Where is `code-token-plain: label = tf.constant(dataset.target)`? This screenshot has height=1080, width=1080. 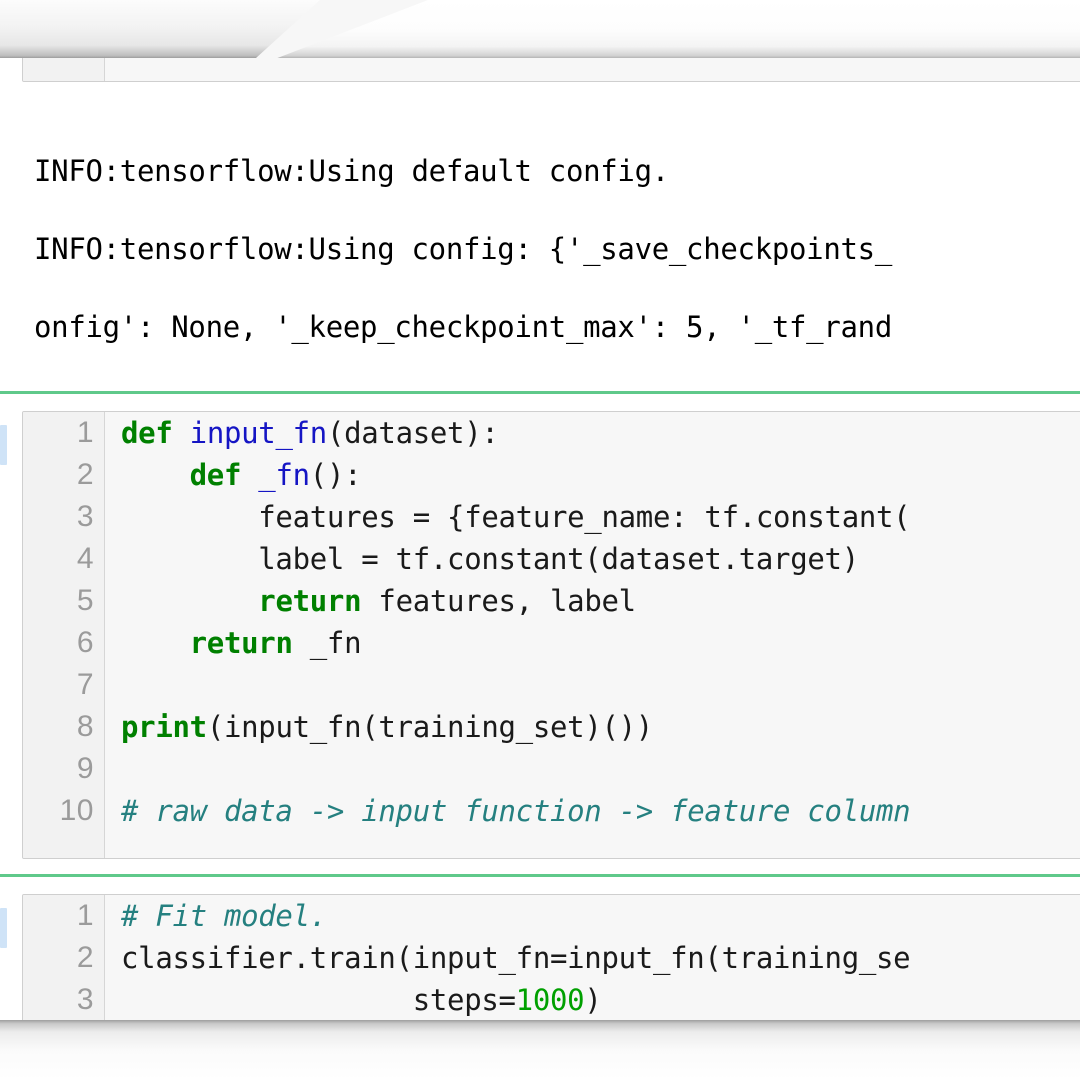 code-token-plain: label = tf.constant(dataset.target) is located at coordinates (490, 559).